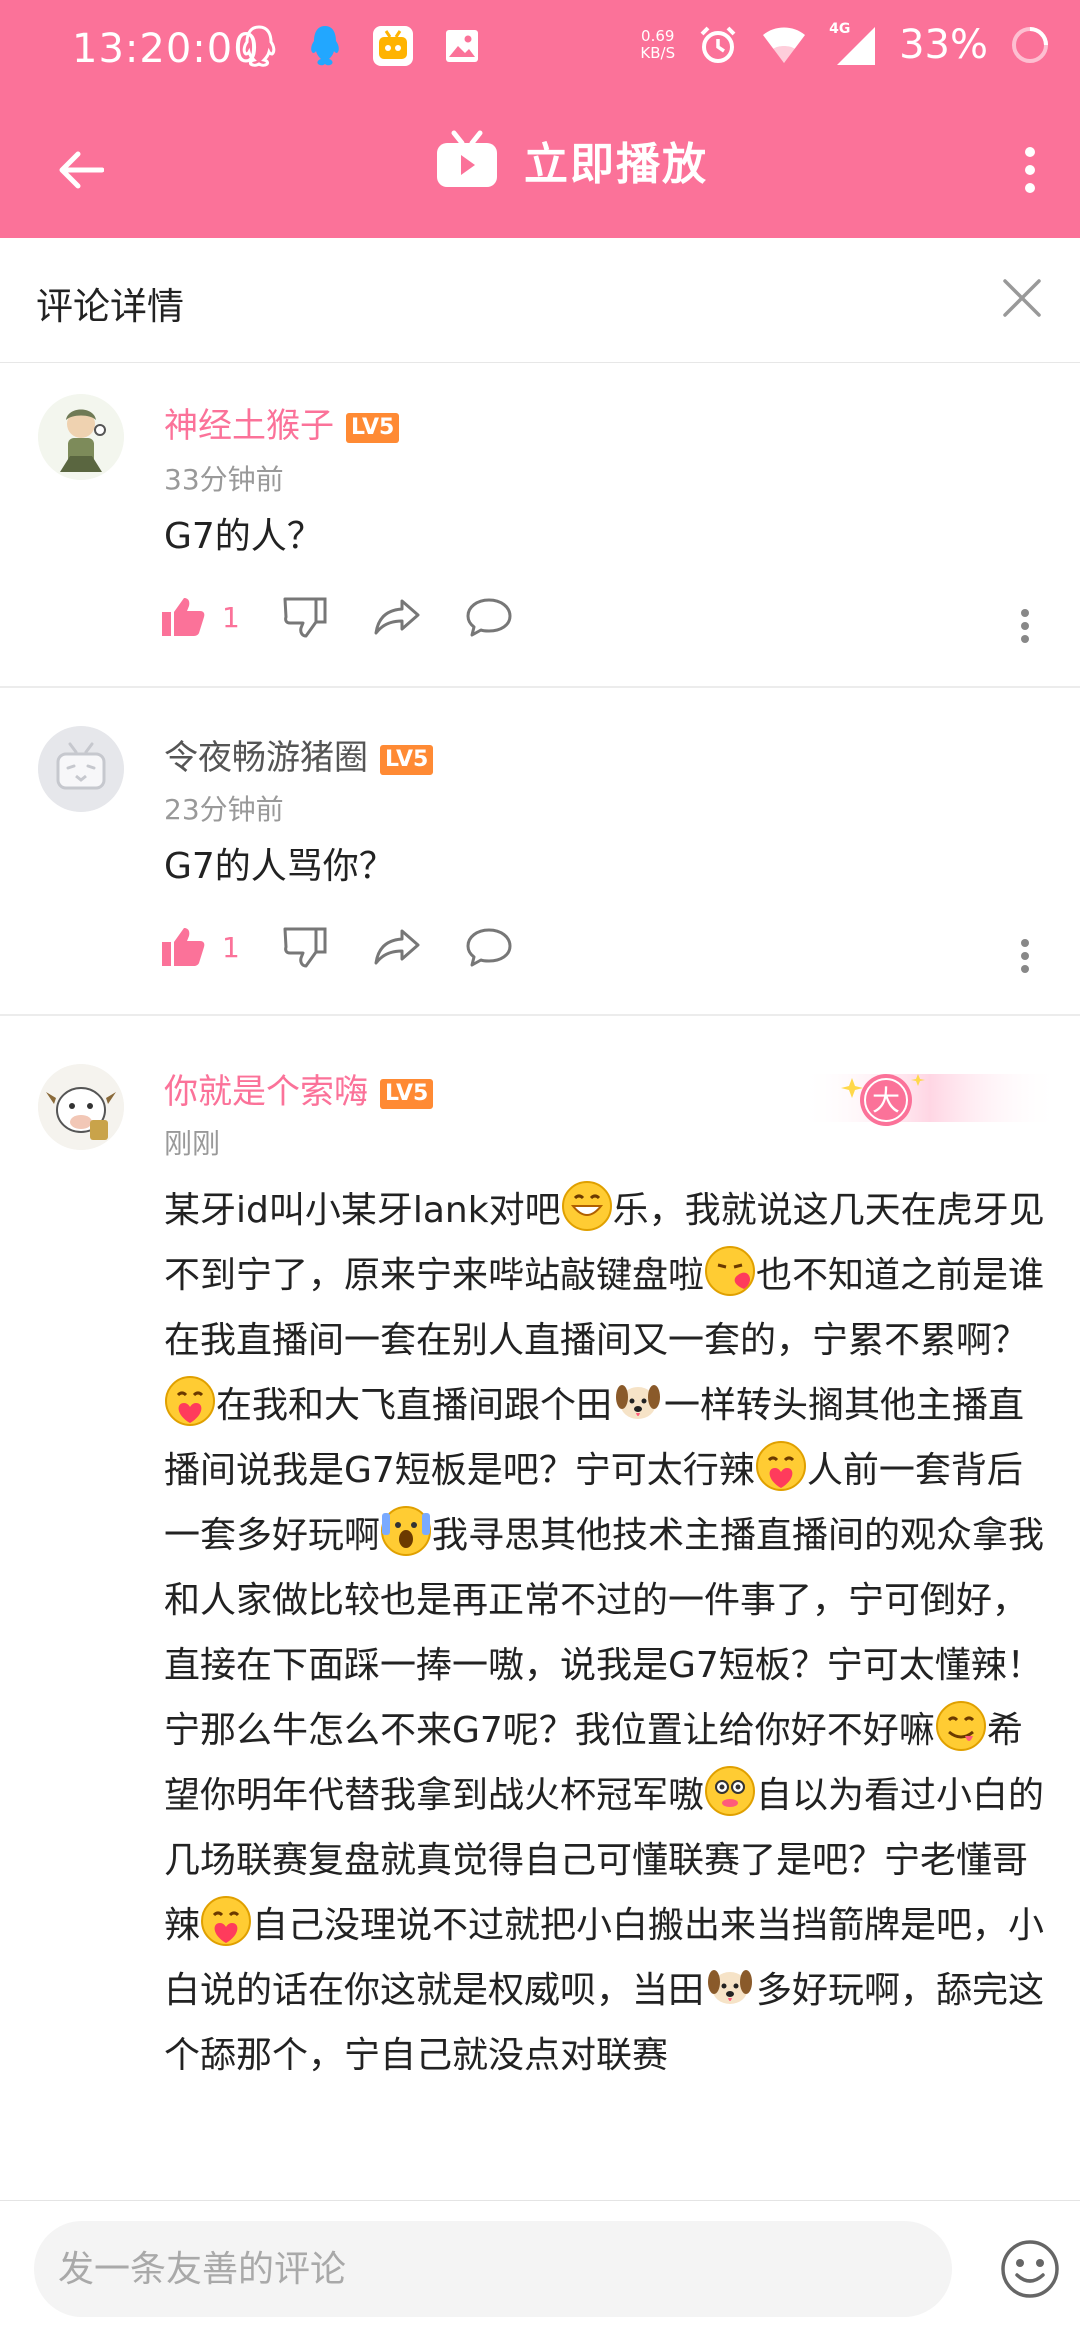  Describe the element at coordinates (886, 1100) in the screenshot. I see `member-badge-text: 大` at that location.